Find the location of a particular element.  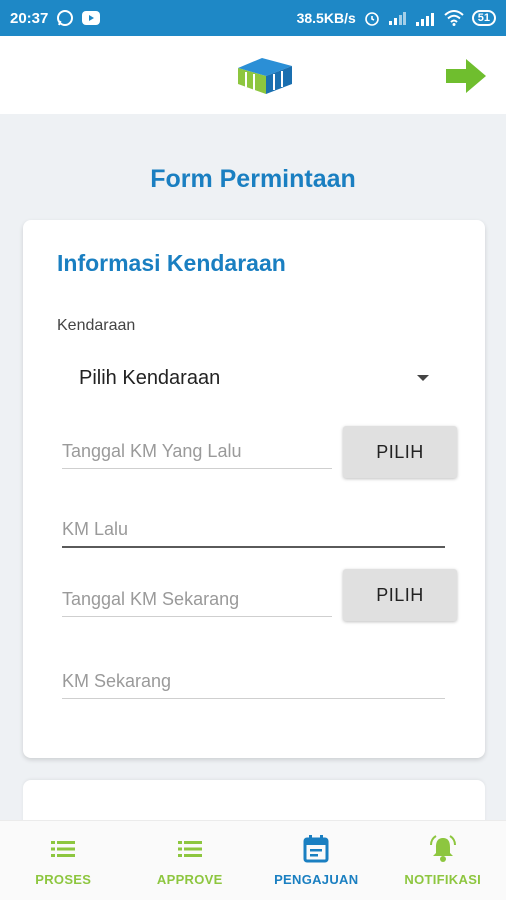

bell-icon is located at coordinates (442, 848).